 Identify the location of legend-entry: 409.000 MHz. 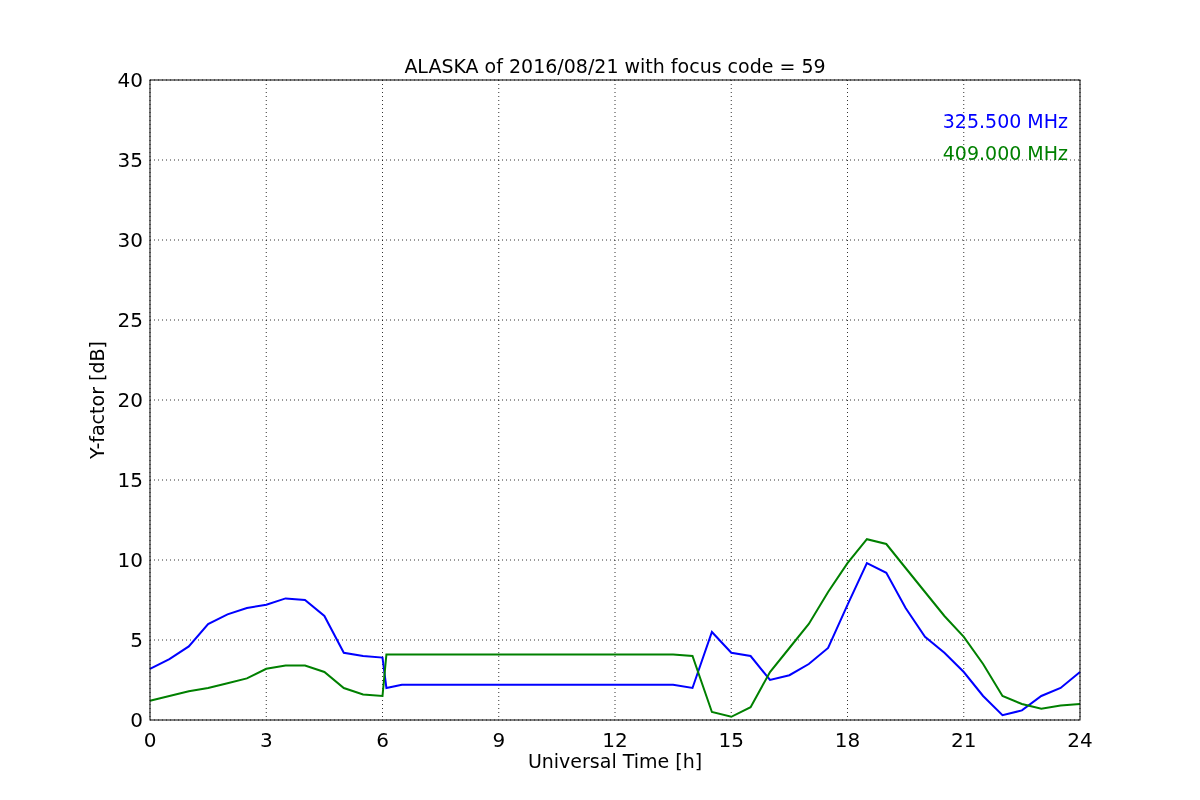
(1005, 153).